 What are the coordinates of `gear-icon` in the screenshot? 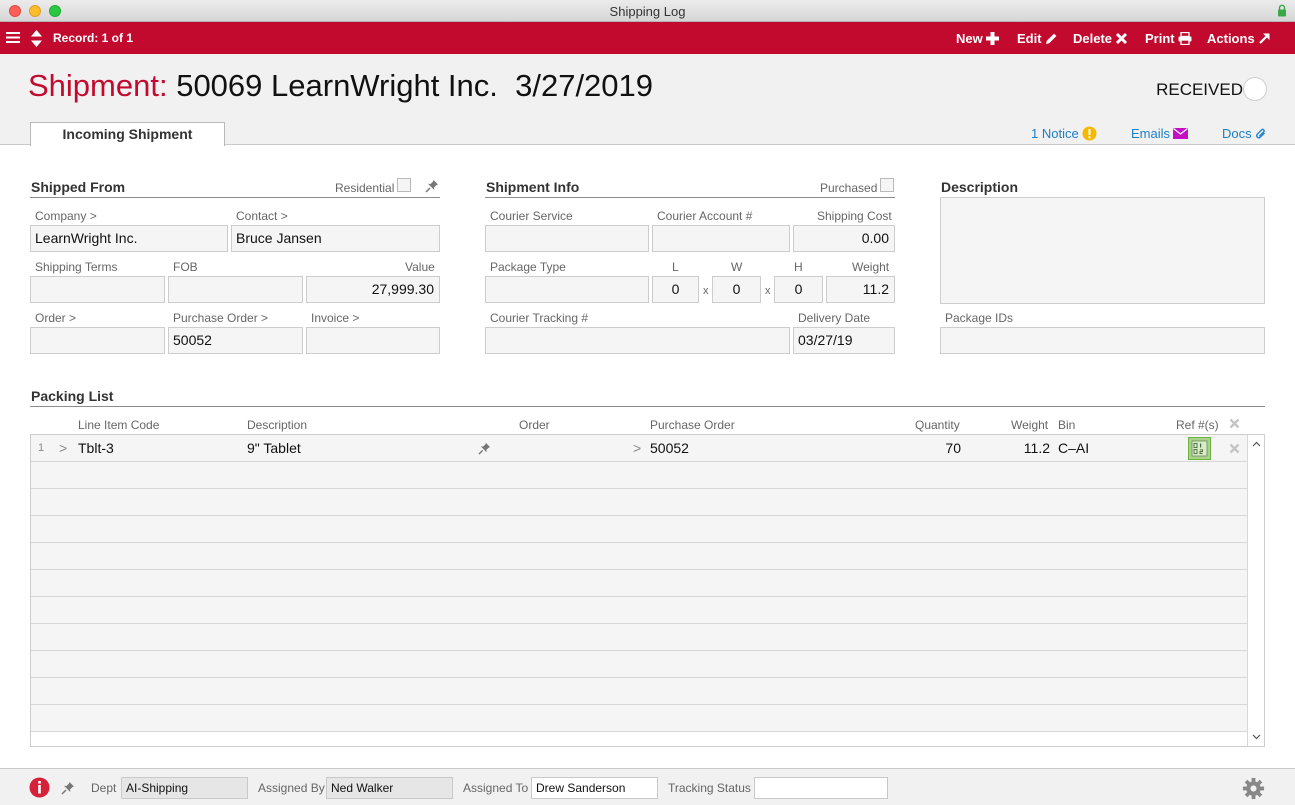 It's located at (1253, 788).